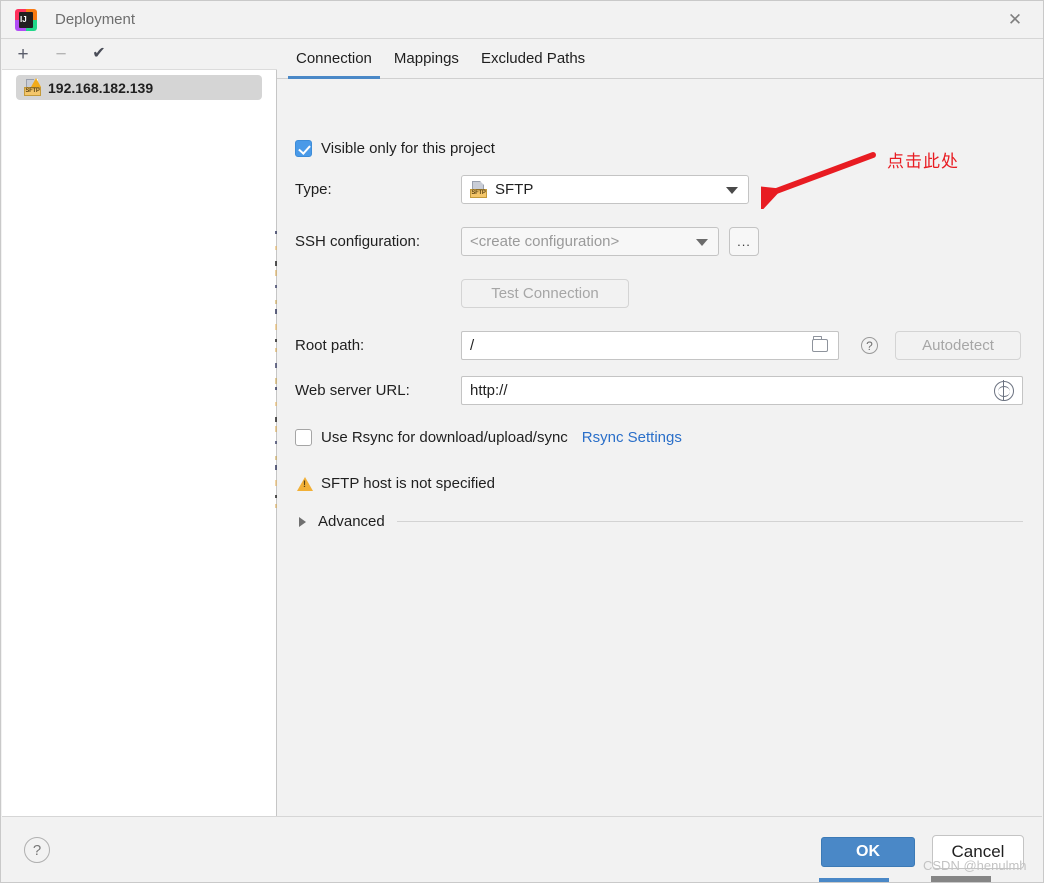 Image resolution: width=1044 pixels, height=883 pixels. What do you see at coordinates (1004, 390) in the screenshot?
I see `globe-icon` at bounding box center [1004, 390].